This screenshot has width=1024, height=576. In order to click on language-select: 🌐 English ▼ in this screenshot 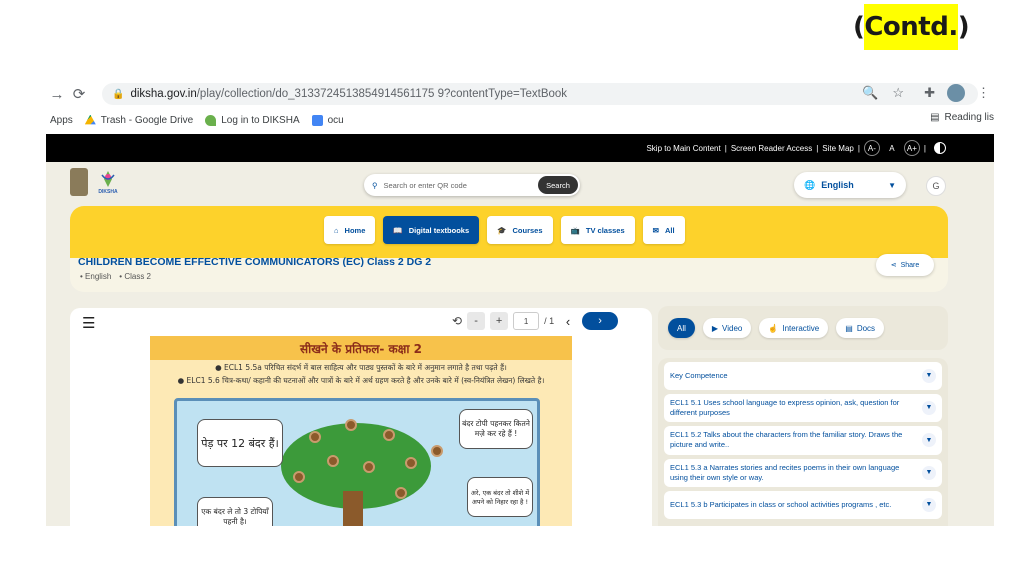, I will do `click(850, 185)`.